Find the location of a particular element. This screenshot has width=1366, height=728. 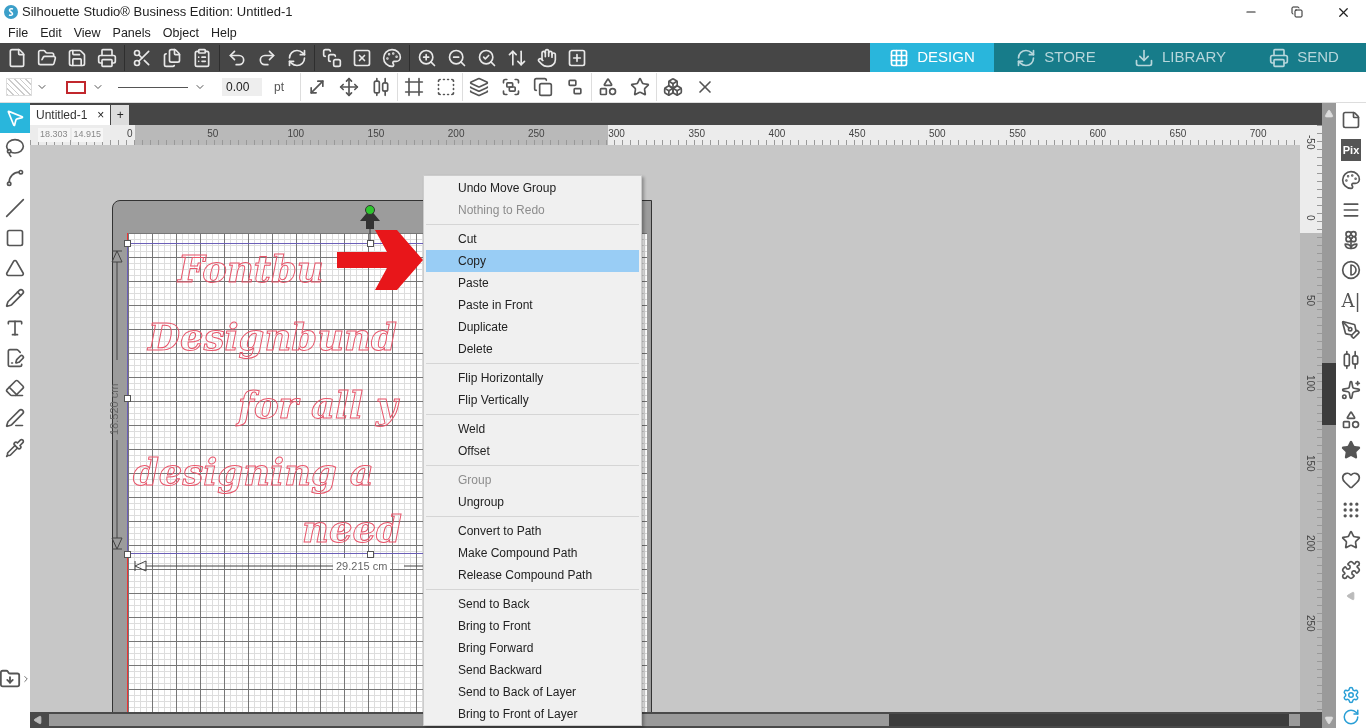

document-tab: Untitled-1 × is located at coordinates (70, 115).